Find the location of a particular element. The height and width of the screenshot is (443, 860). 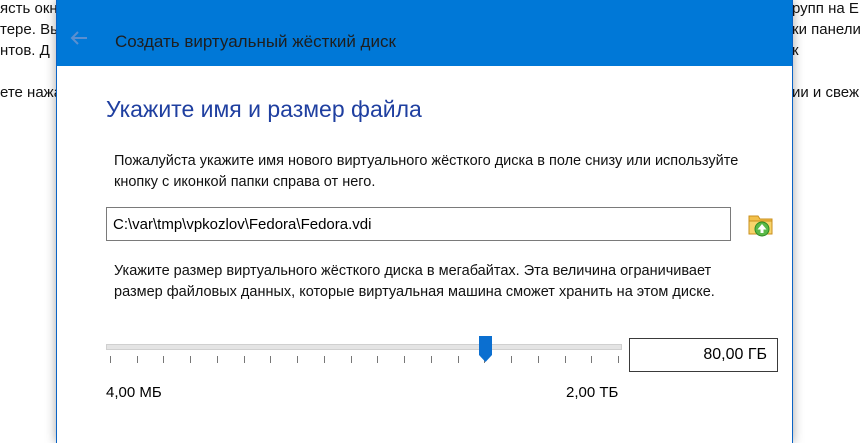

file-path-input is located at coordinates (418, 224).